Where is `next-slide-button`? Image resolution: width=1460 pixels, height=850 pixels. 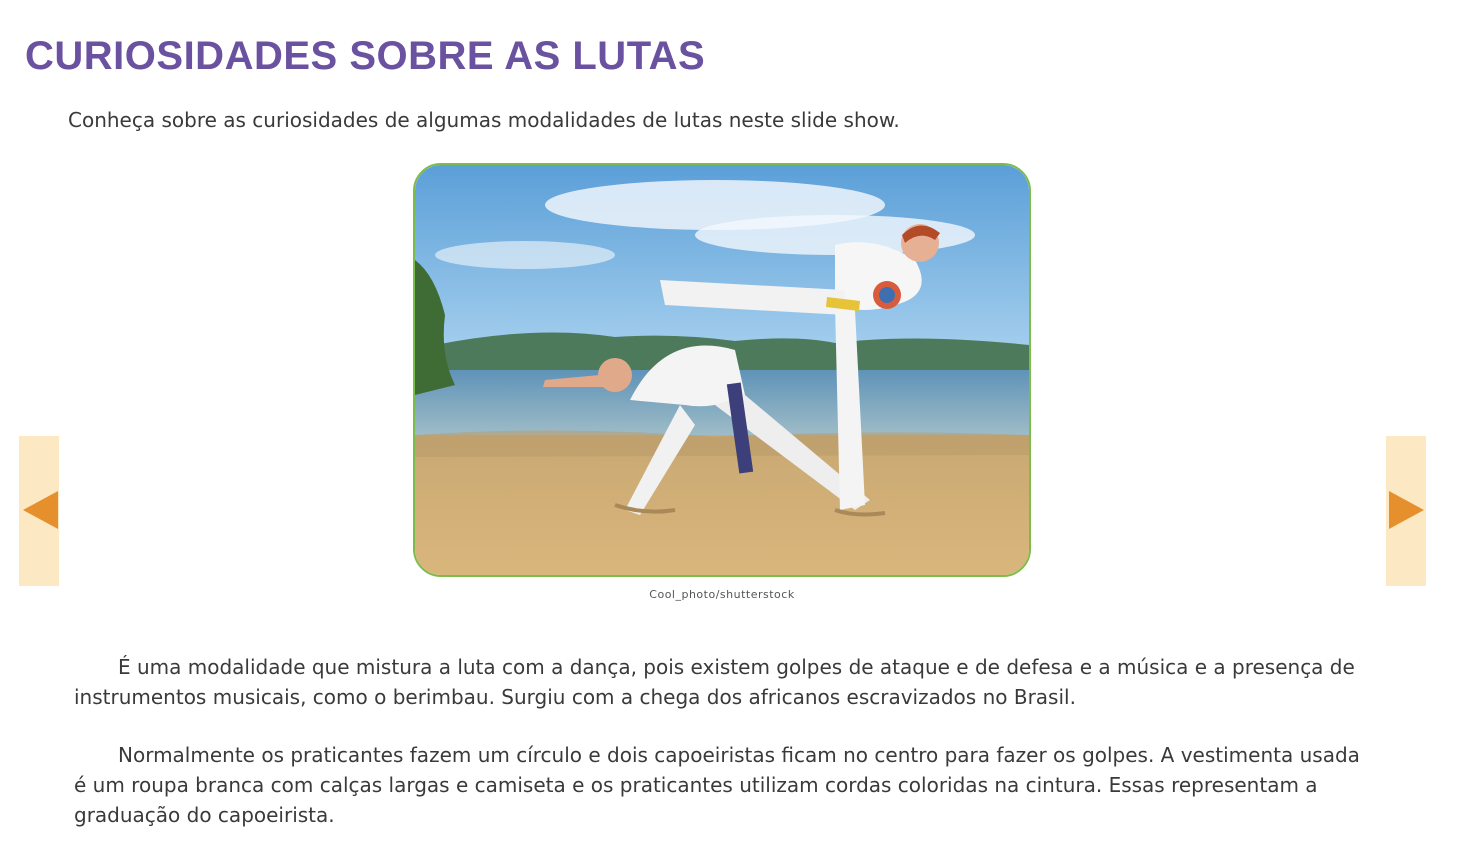
next-slide-button is located at coordinates (1406, 511).